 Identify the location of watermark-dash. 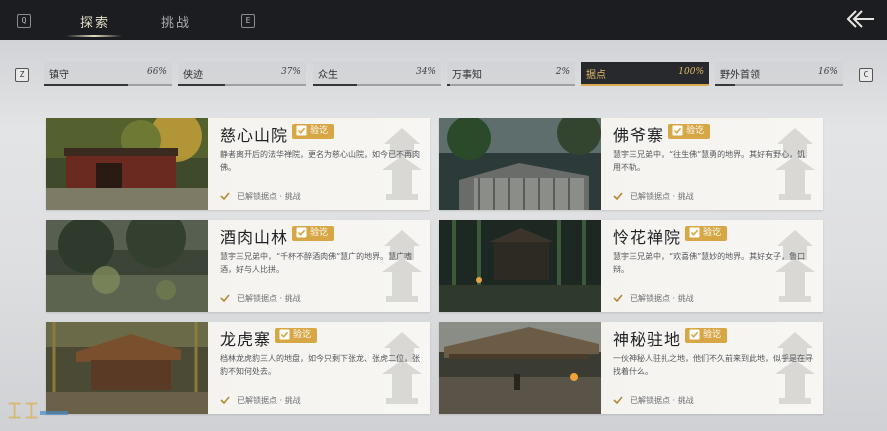
(54, 413).